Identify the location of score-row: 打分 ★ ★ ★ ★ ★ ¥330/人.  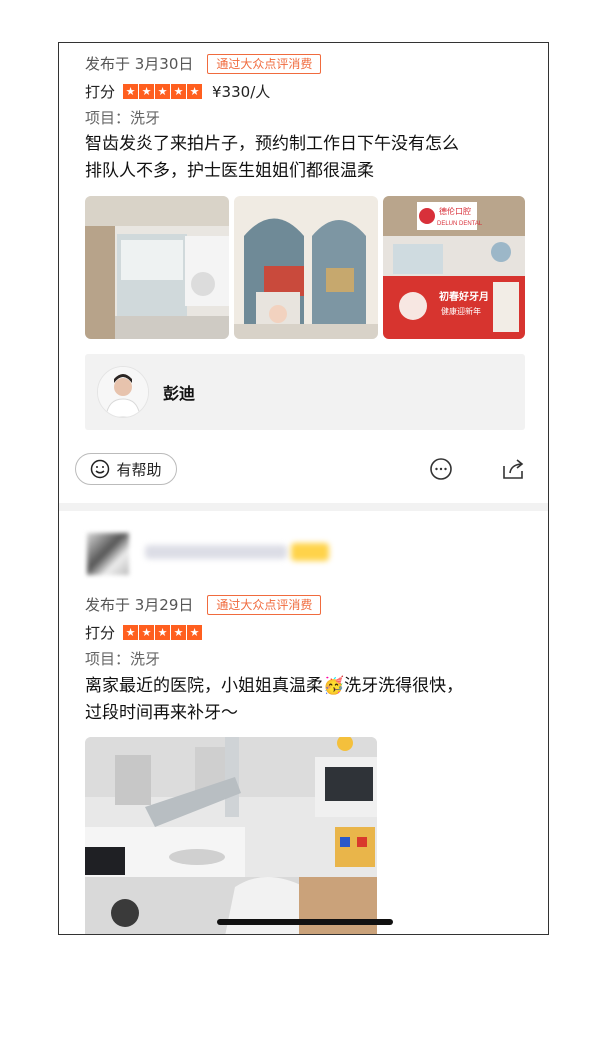
(177, 91).